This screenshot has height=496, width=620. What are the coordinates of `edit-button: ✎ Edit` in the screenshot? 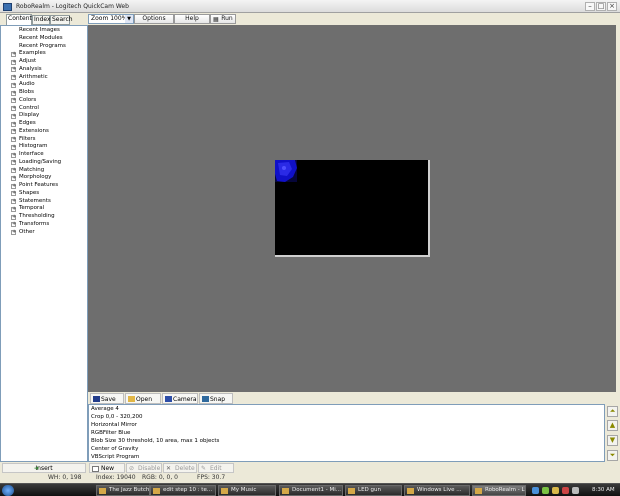 It's located at (216, 468).